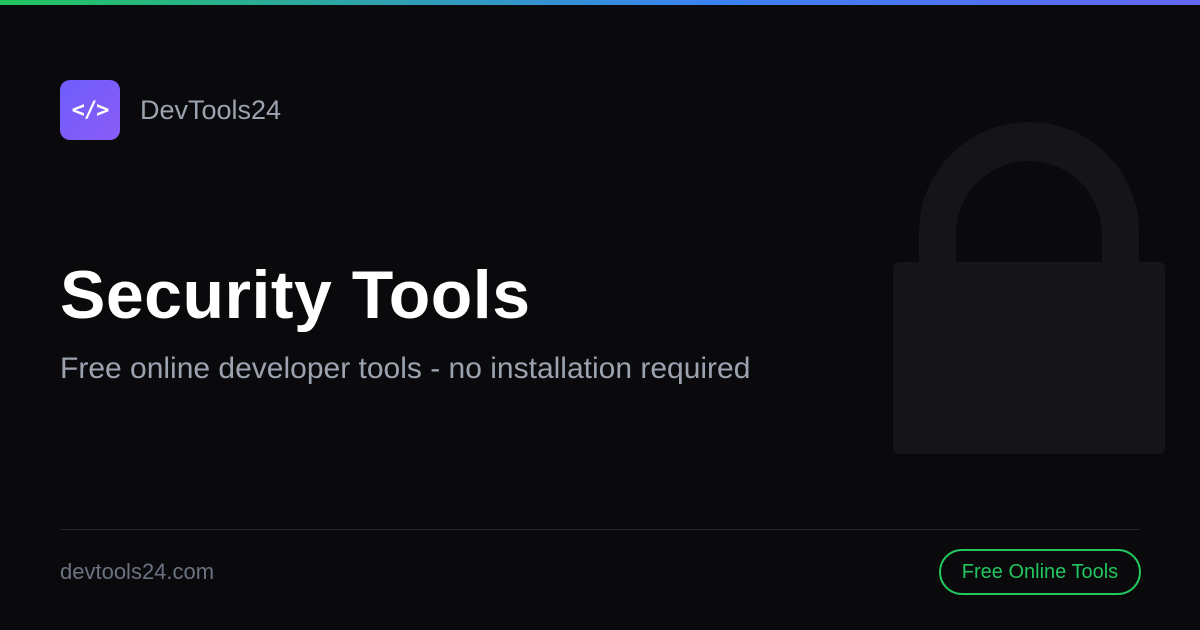 Image resolution: width=1200 pixels, height=630 pixels. I want to click on logo-glyph: </>, so click(90, 110).